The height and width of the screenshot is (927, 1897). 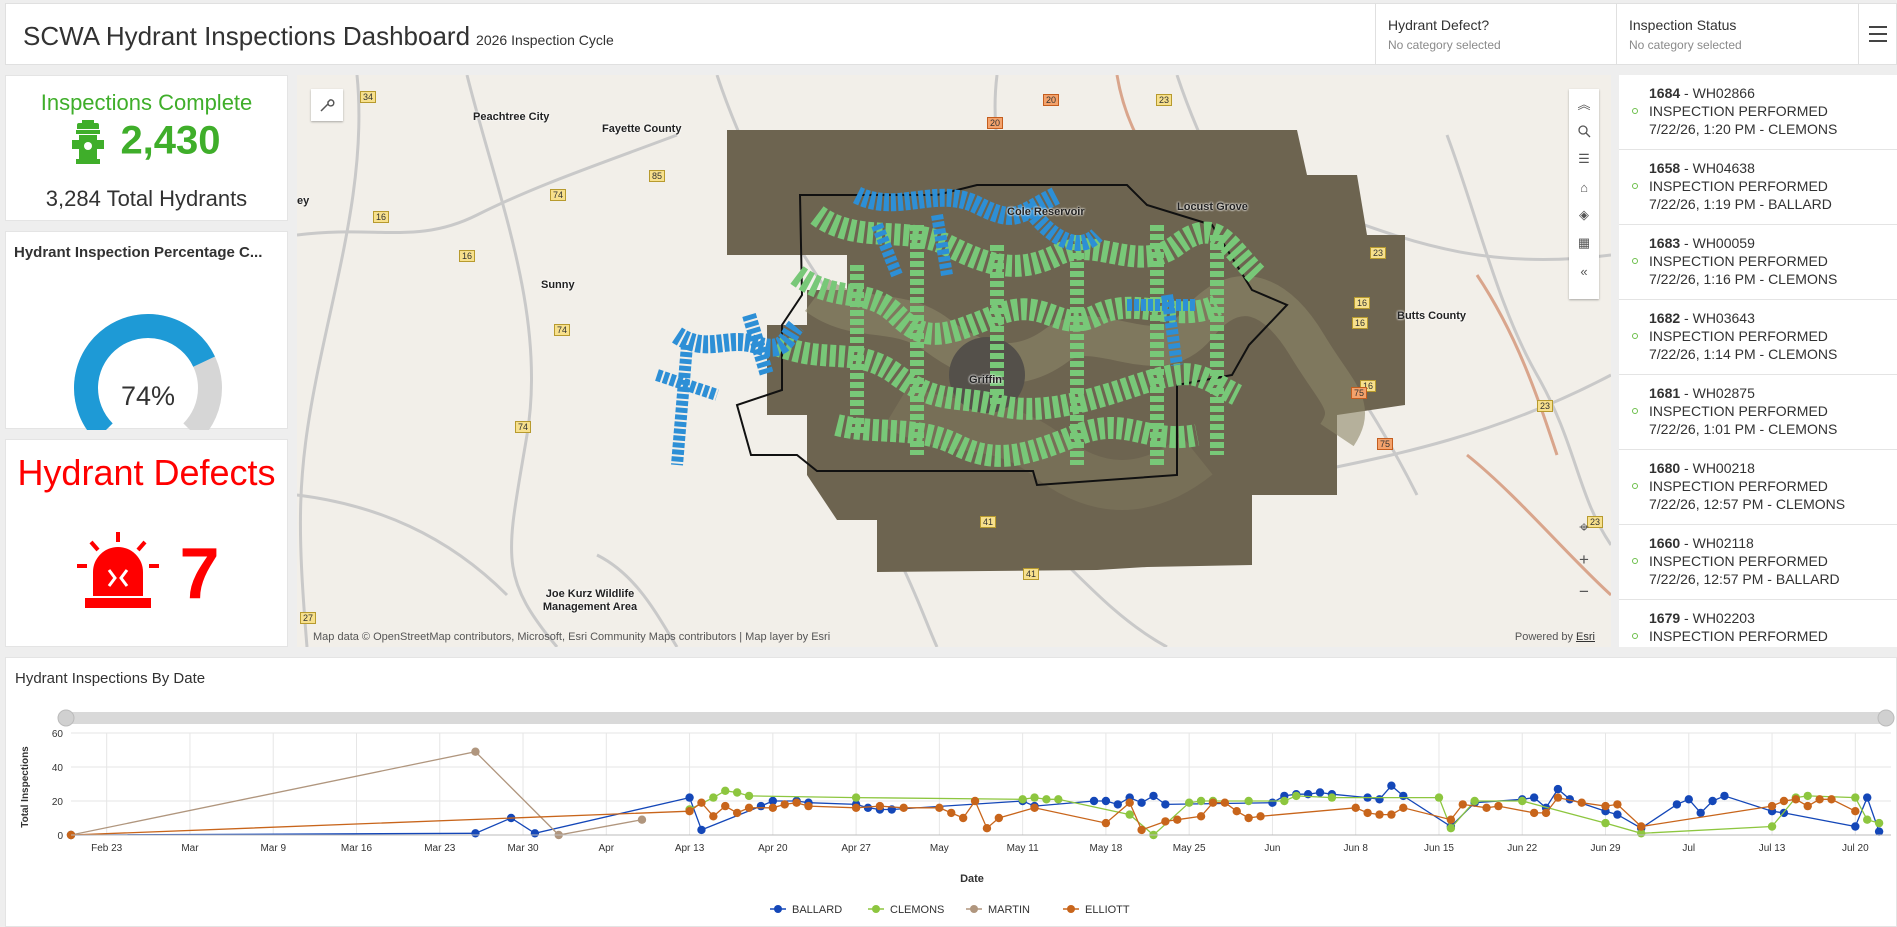 What do you see at coordinates (1584, 271) in the screenshot?
I see `collapse-left-icon: «` at bounding box center [1584, 271].